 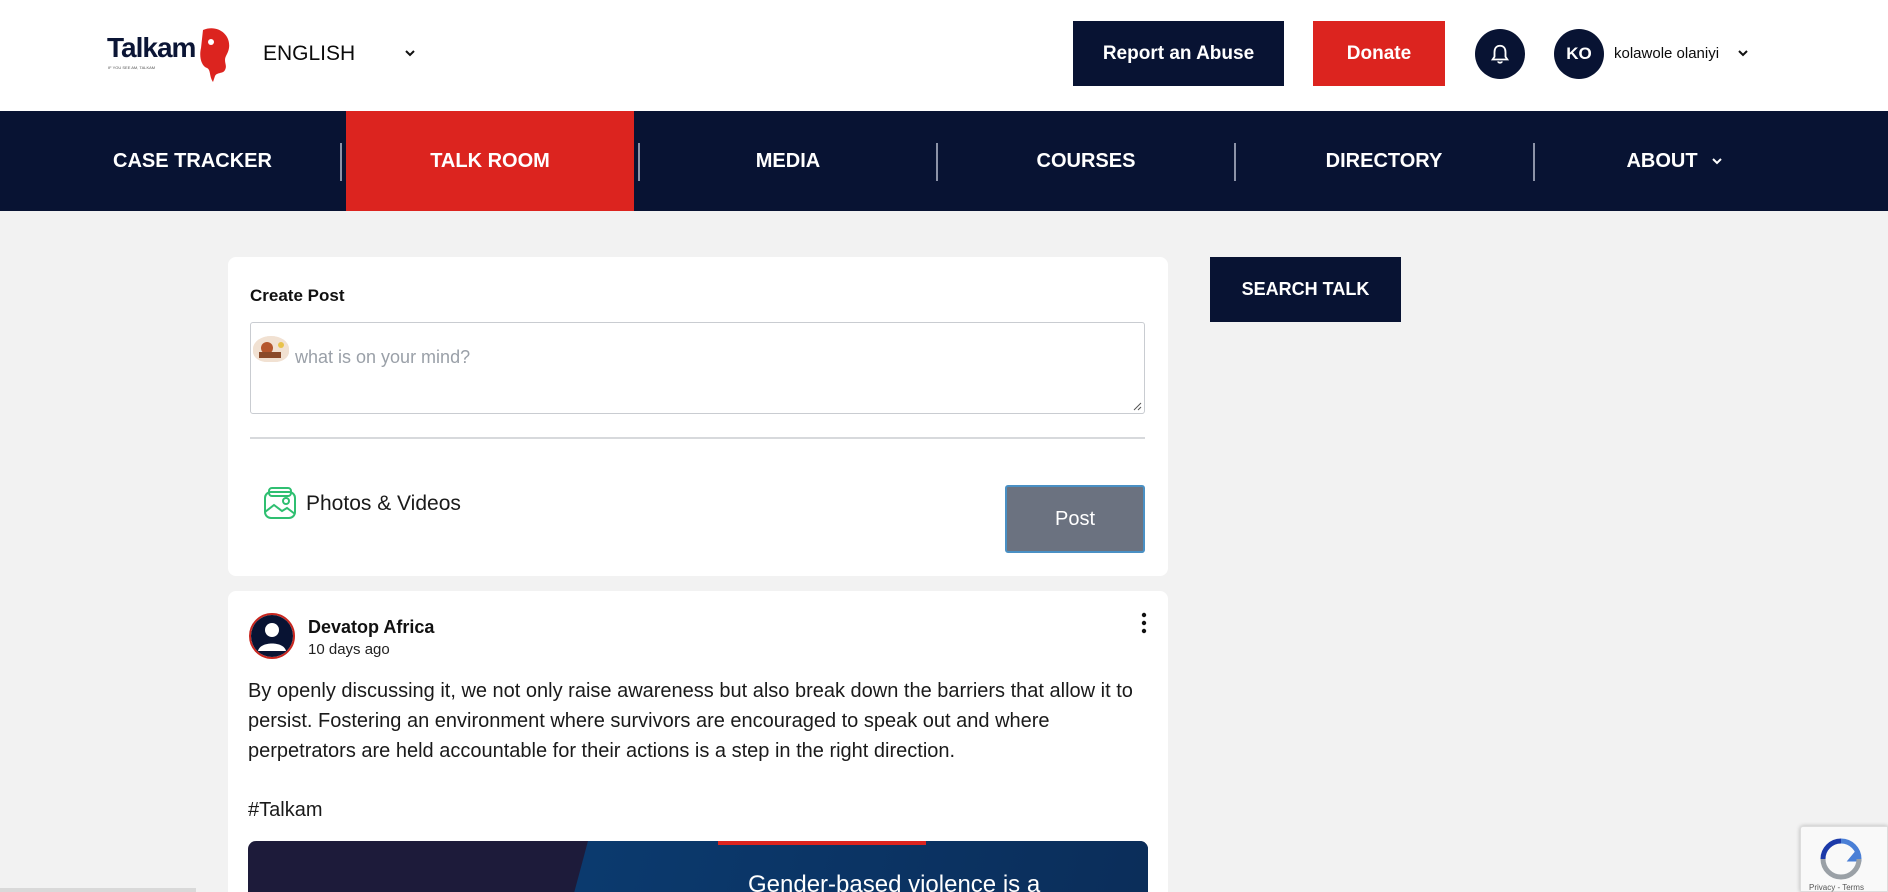 What do you see at coordinates (383, 357) in the screenshot?
I see `post-placeholder: what is on your mind?` at bounding box center [383, 357].